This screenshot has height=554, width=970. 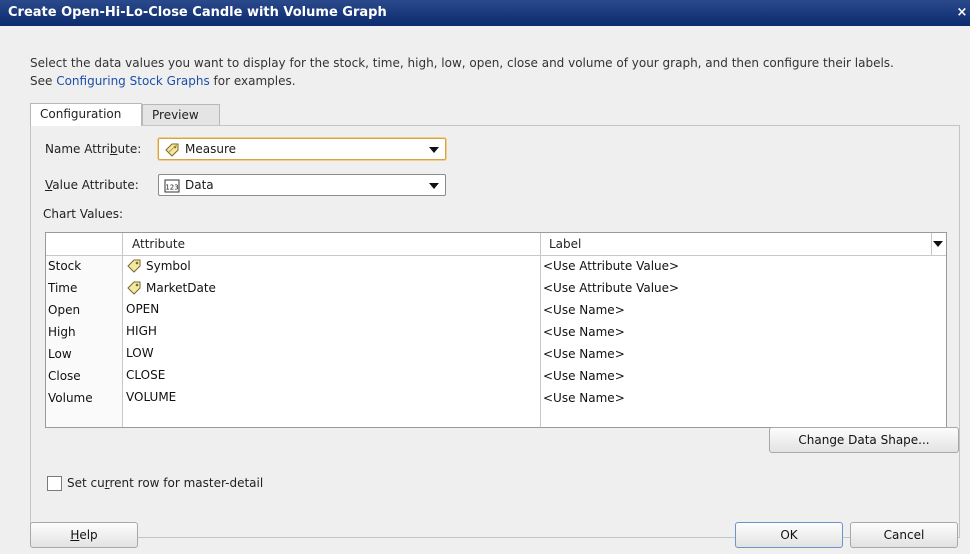 What do you see at coordinates (186, 483) in the screenshot?
I see `master-detail-label-post: rent row for master-detail` at bounding box center [186, 483].